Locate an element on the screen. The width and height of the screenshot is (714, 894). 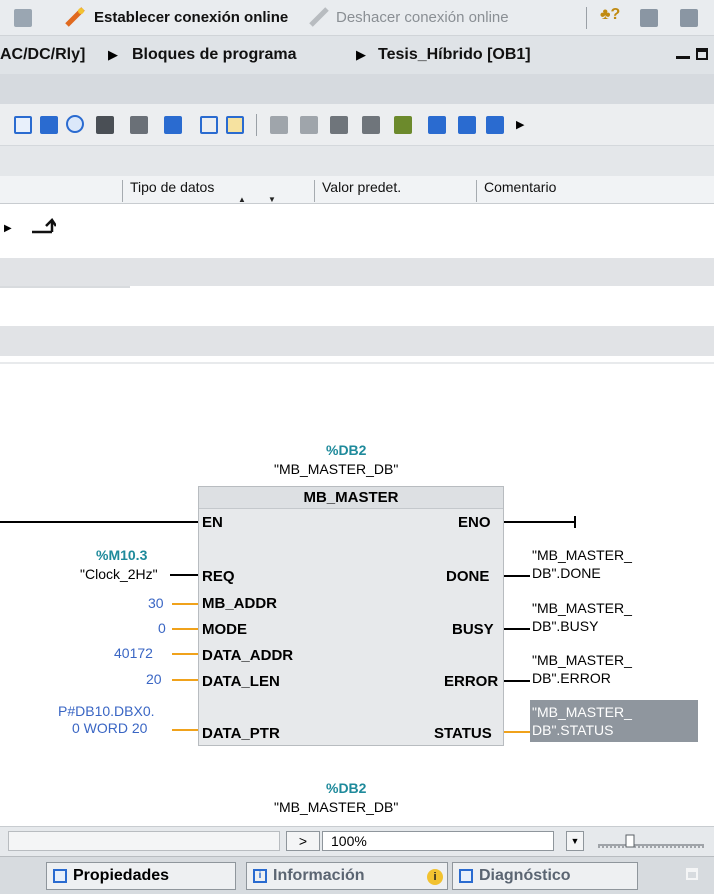
busy-operand-line2: DB".BUSY is located at coordinates (565, 626).